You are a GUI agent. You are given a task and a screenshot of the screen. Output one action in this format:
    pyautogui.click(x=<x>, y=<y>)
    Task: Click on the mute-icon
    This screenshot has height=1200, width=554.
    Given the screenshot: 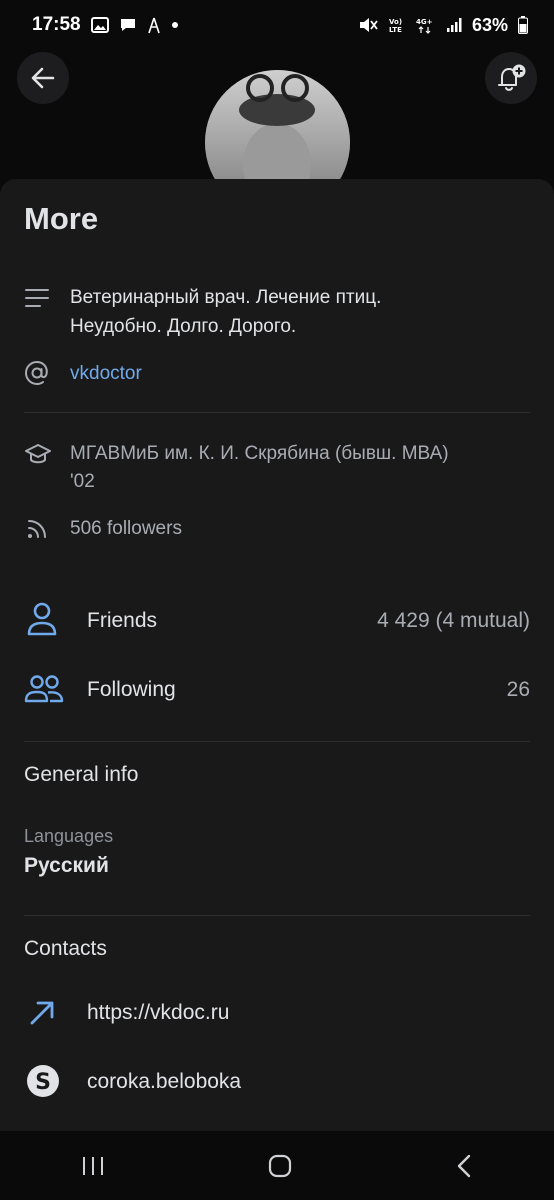 What is the action you would take?
    pyautogui.click(x=368, y=25)
    